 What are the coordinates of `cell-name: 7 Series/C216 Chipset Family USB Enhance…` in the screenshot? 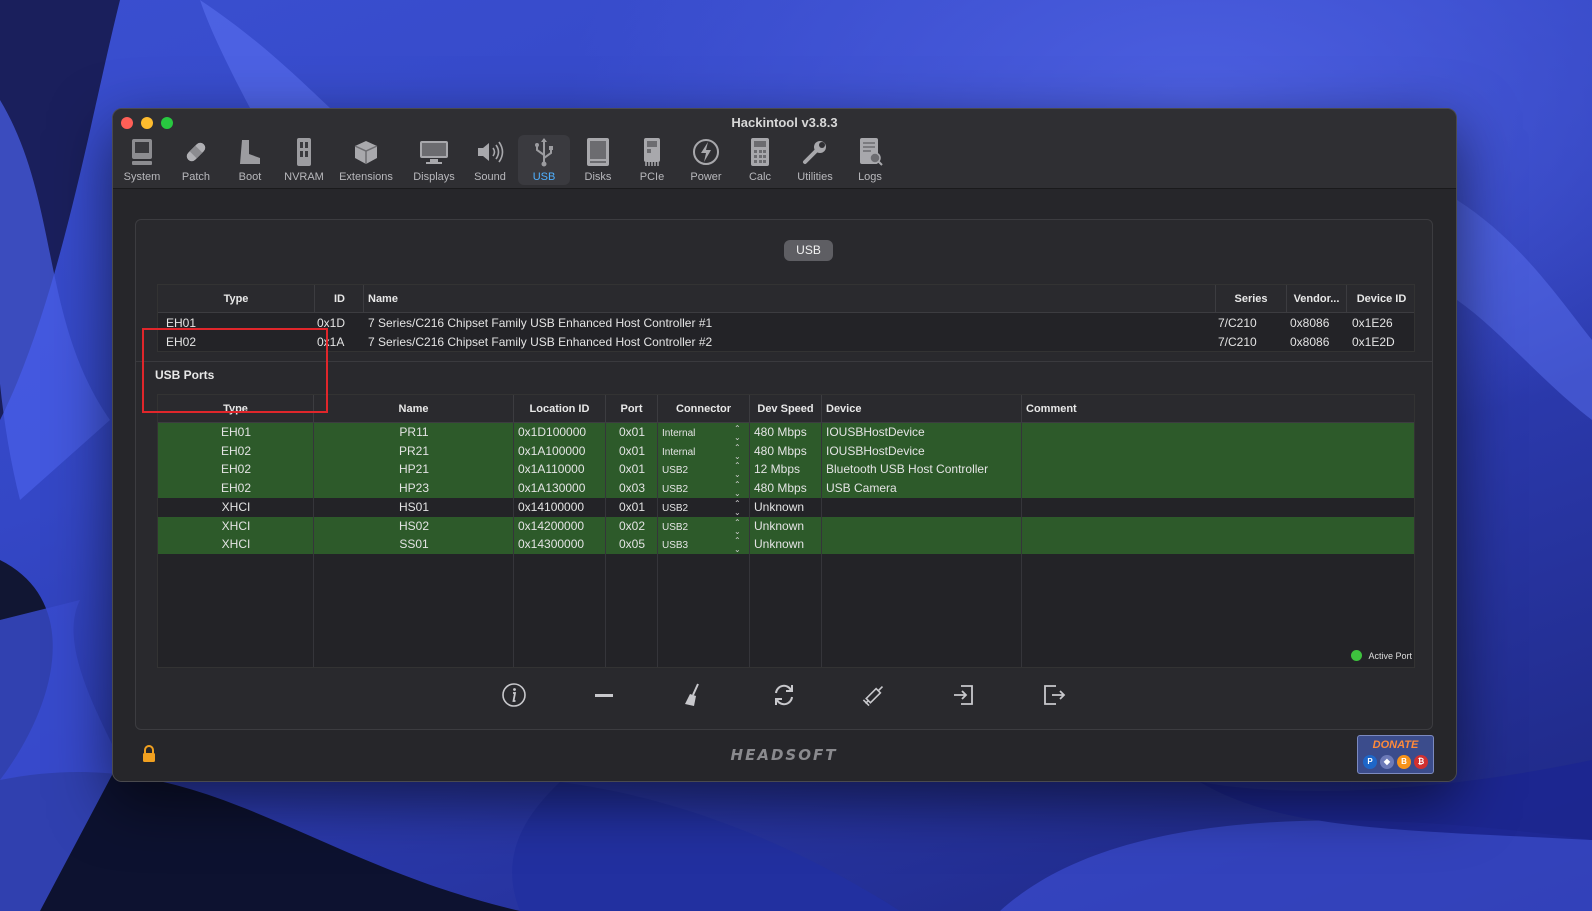 It's located at (540, 342).